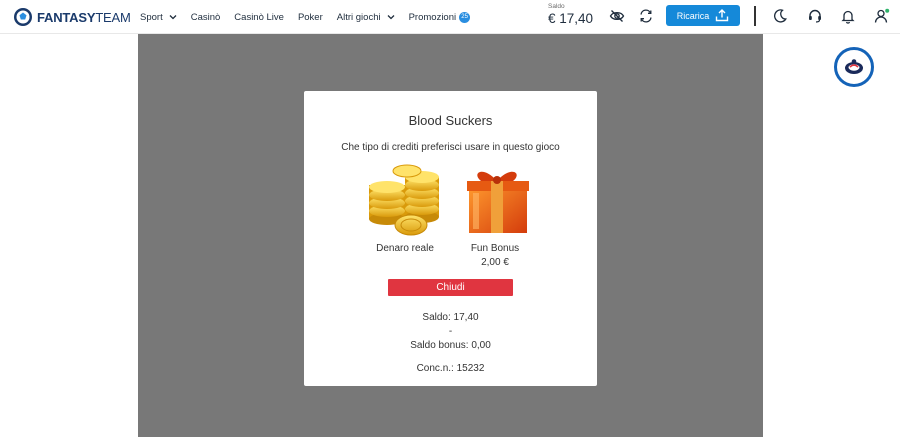  I want to click on nav-casino-live-label: Casinò Live, so click(259, 17).